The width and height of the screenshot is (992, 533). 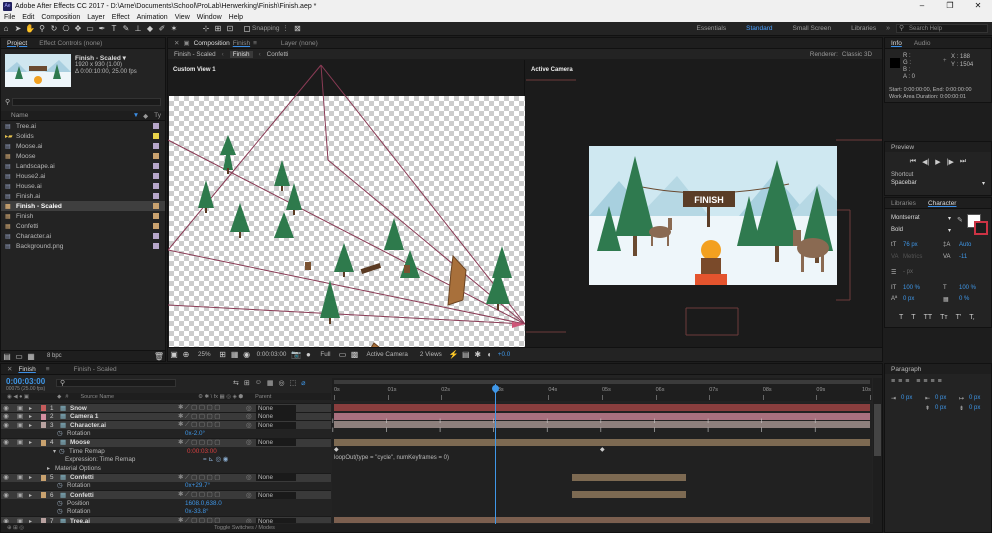 What do you see at coordinates (276, 425) in the screenshot?
I see `parent-dropdown: None` at bounding box center [276, 425].